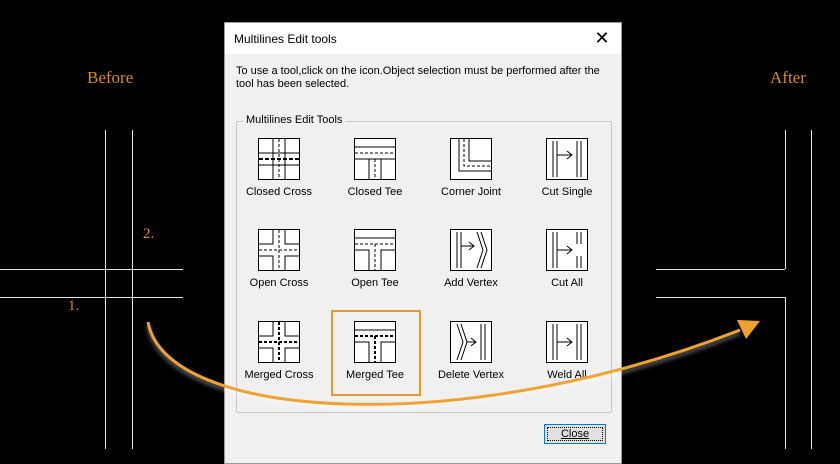 The height and width of the screenshot is (464, 840). What do you see at coordinates (285, 39) in the screenshot?
I see `dialog-title: Multilines Edit tools` at bounding box center [285, 39].